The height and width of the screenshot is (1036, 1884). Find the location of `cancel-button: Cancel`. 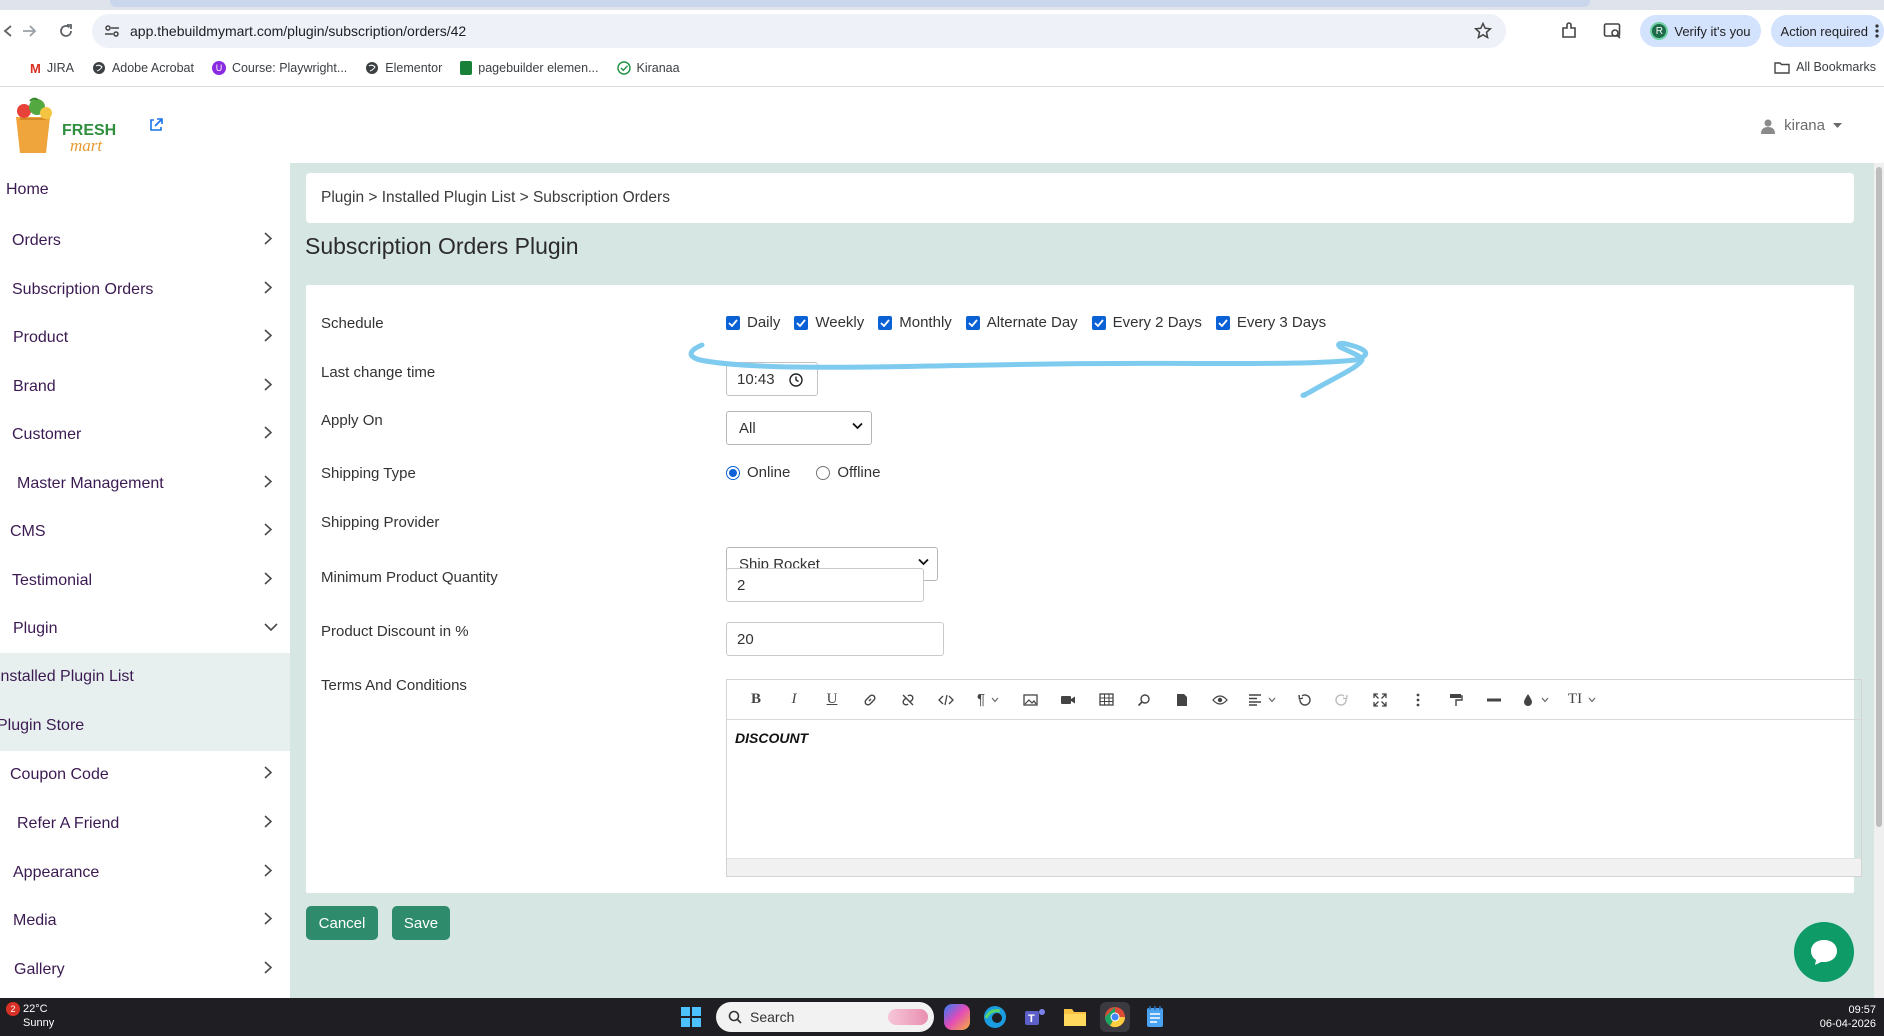

cancel-button: Cancel is located at coordinates (342, 923).